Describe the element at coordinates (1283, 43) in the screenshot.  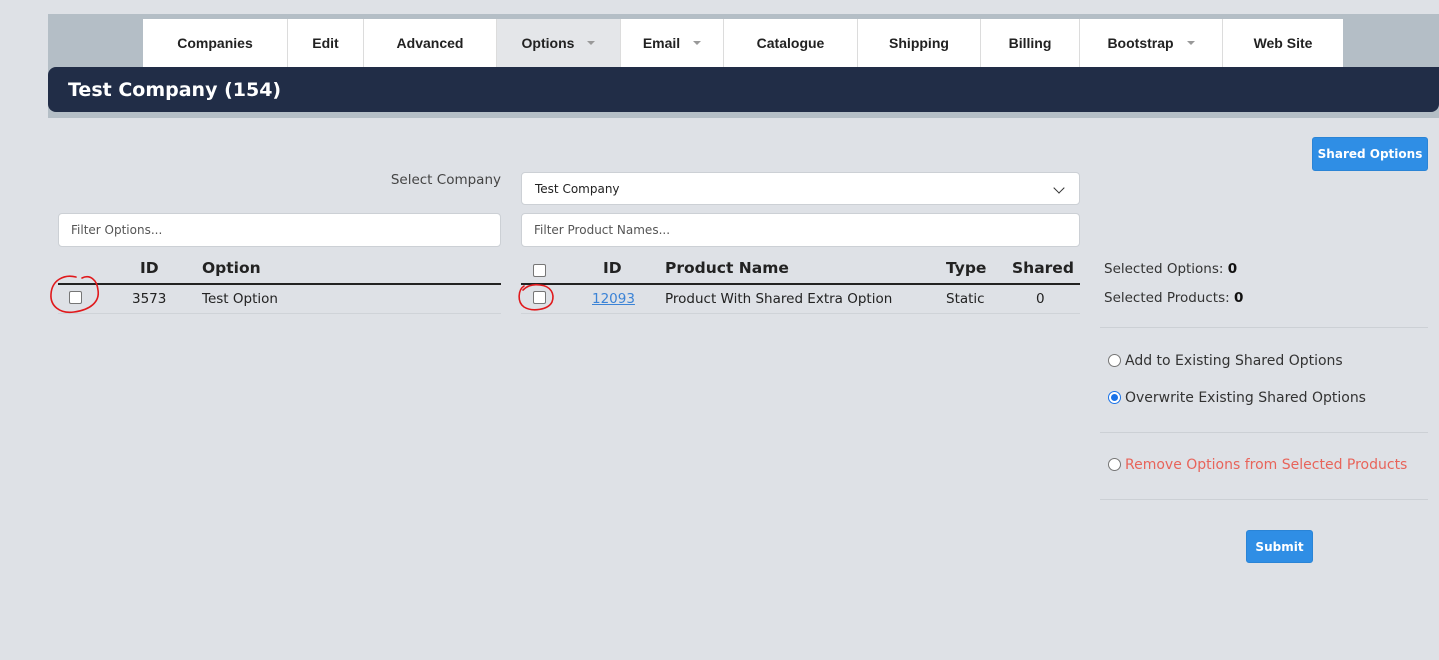
I see `tab-web-site: Web Site` at that location.